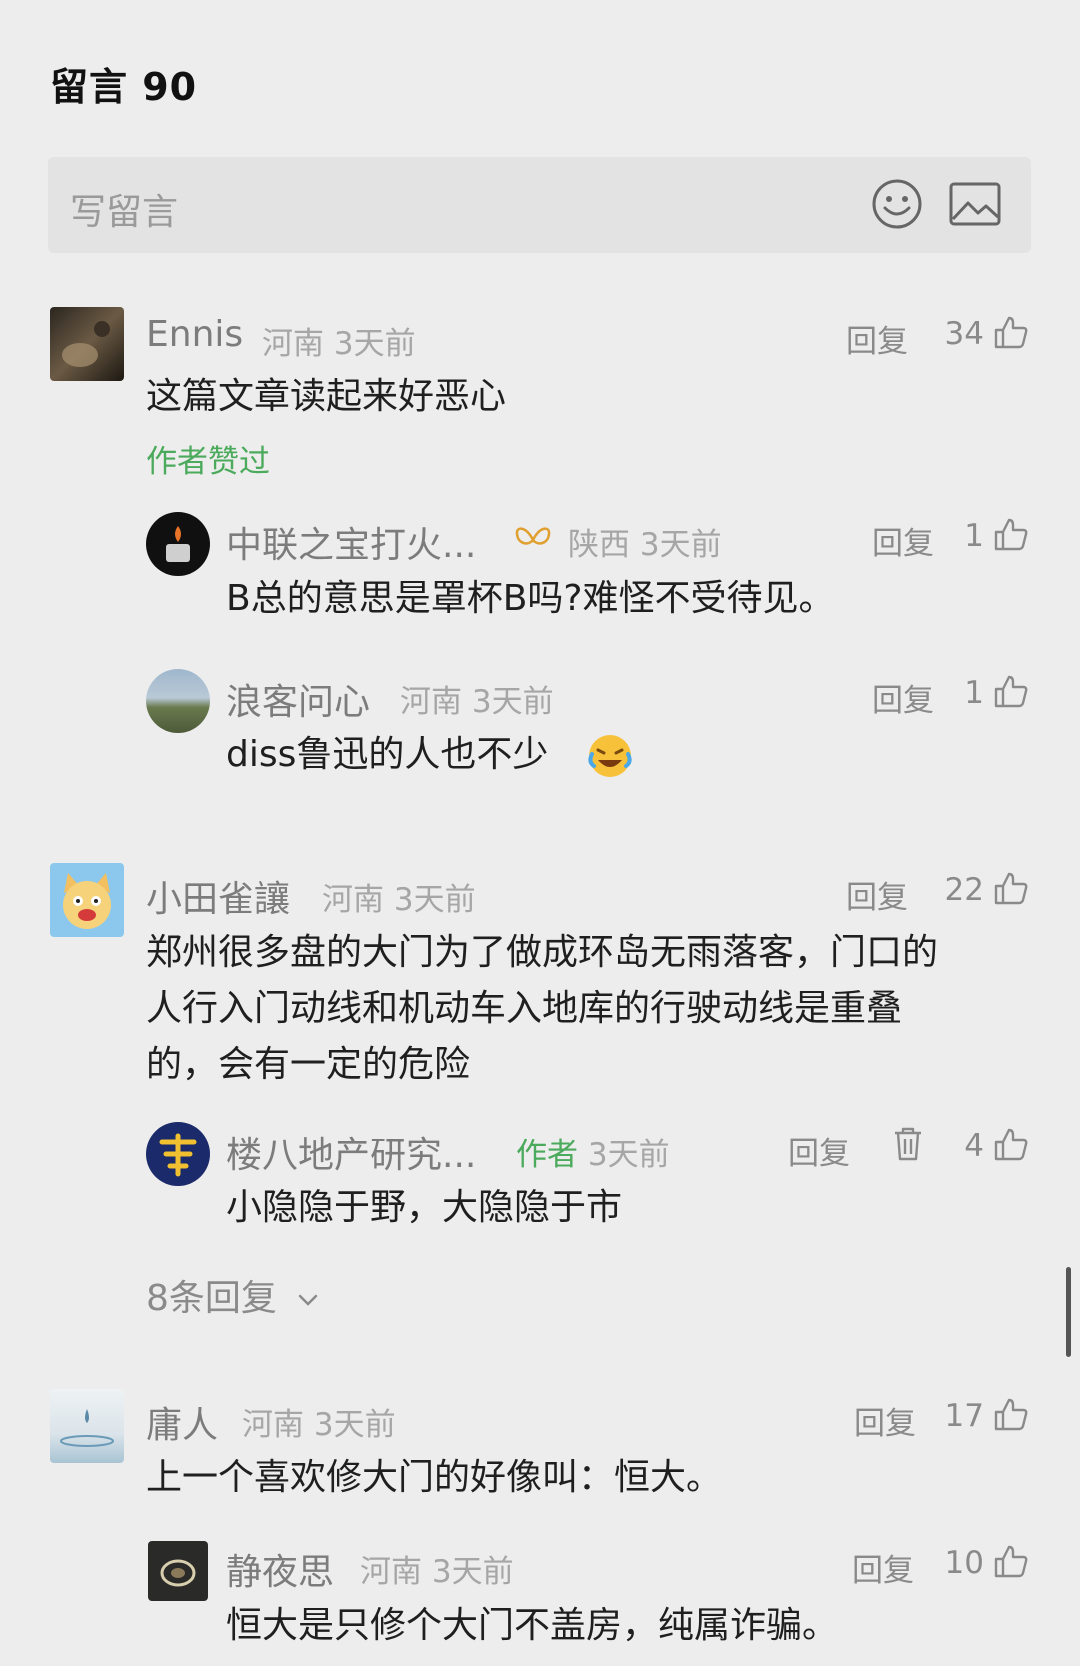  What do you see at coordinates (434, 1477) in the screenshot?
I see `comment-text: 上一个喜欢修大门的好像叫：恒大。` at bounding box center [434, 1477].